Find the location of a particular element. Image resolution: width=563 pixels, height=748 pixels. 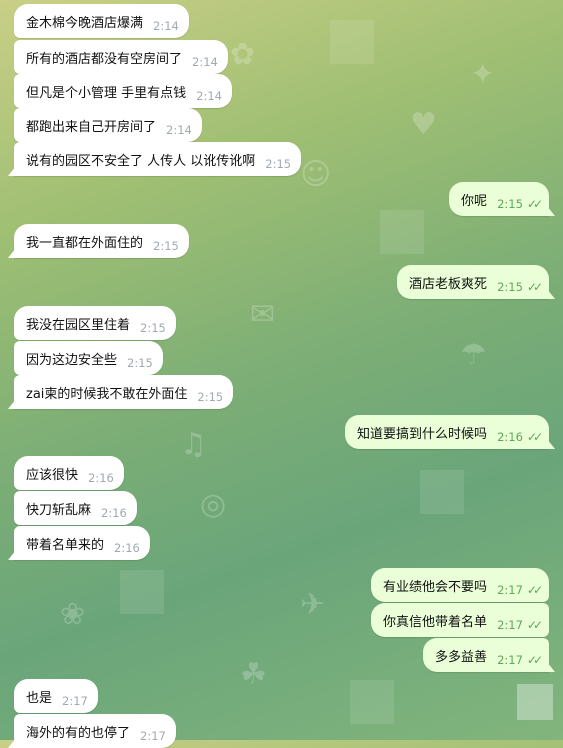

outgoing-message: 酒店老板爽死 2:15 ✓✓ is located at coordinates (476, 282).